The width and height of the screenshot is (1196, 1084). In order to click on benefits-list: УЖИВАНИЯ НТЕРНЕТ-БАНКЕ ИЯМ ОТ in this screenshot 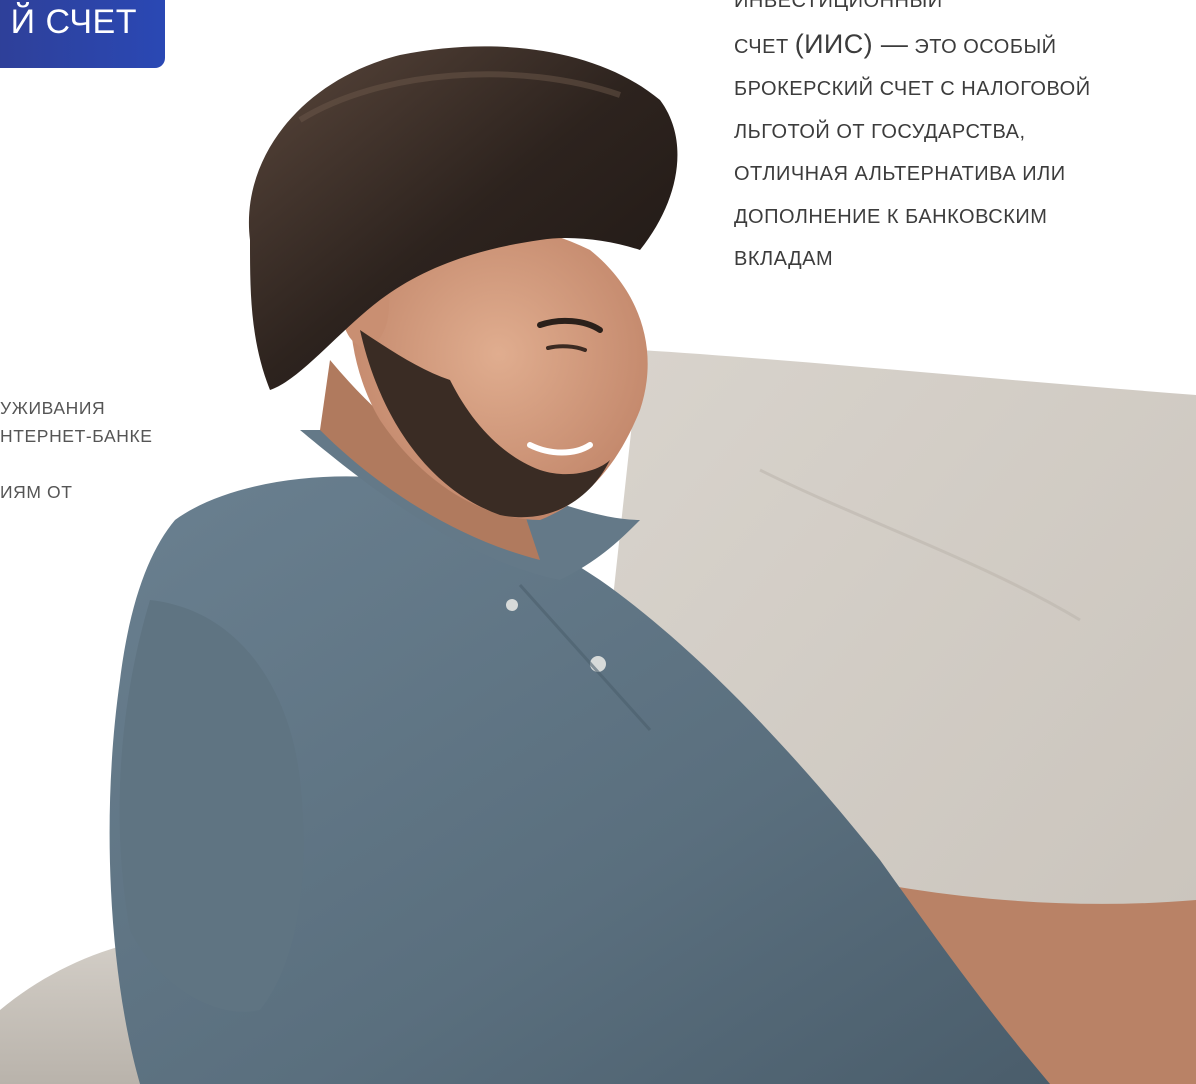, I will do `click(76, 450)`.